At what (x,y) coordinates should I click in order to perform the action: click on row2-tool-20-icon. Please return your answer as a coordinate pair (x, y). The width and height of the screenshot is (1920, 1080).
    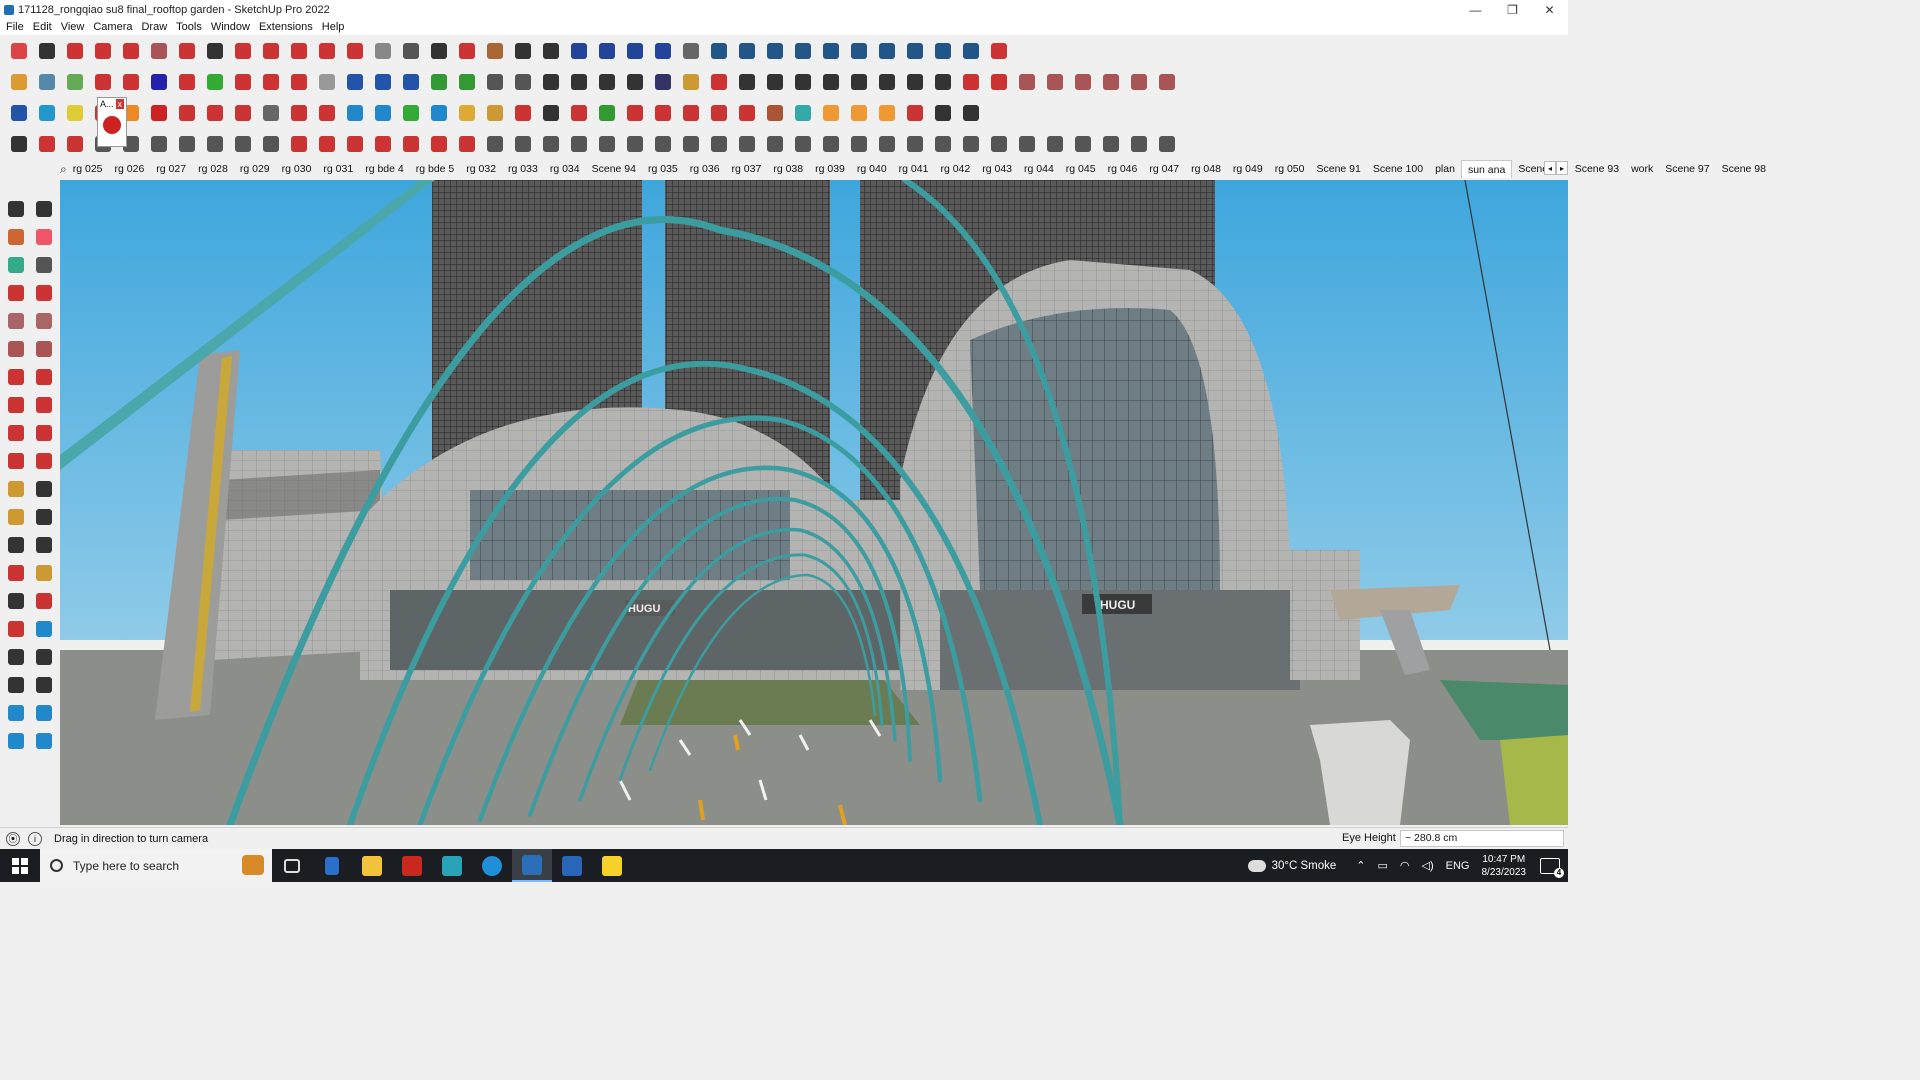
    Looking at the image, I should click on (579, 82).